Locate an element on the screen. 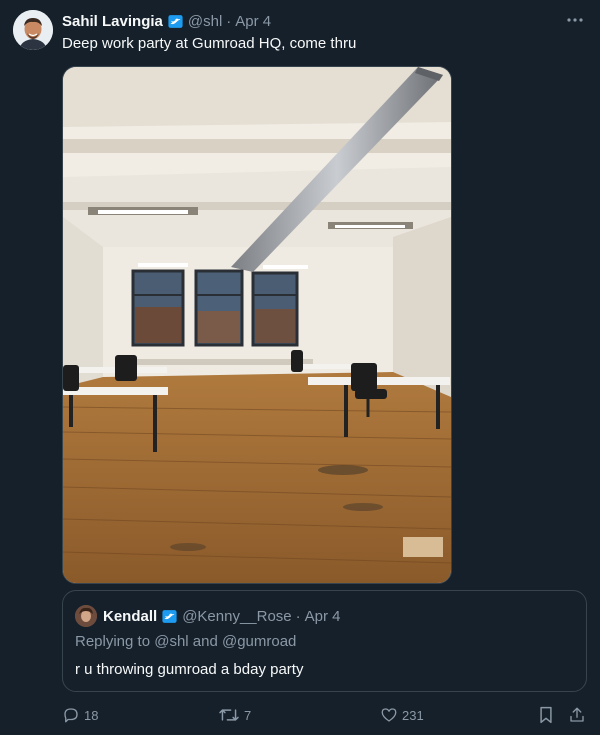  quote-author-handle: @Kenny__Rose is located at coordinates (236, 616).